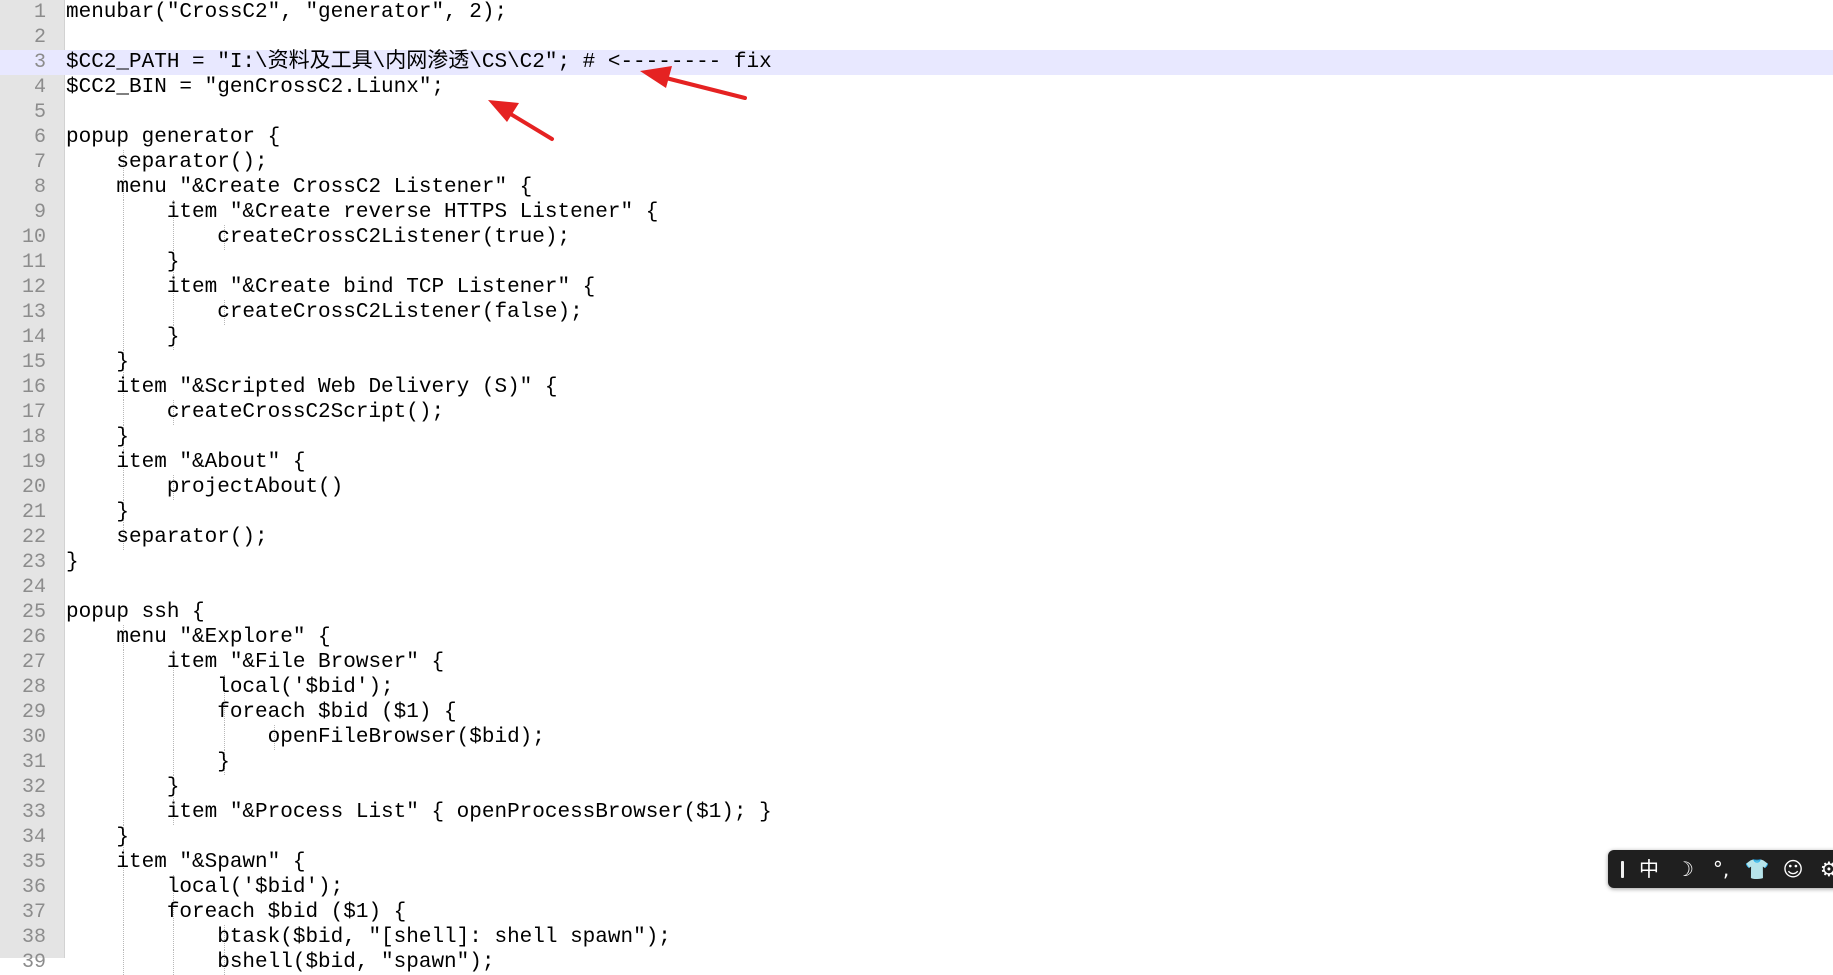  Describe the element at coordinates (916, 112) in the screenshot. I see `code-line: 5` at that location.